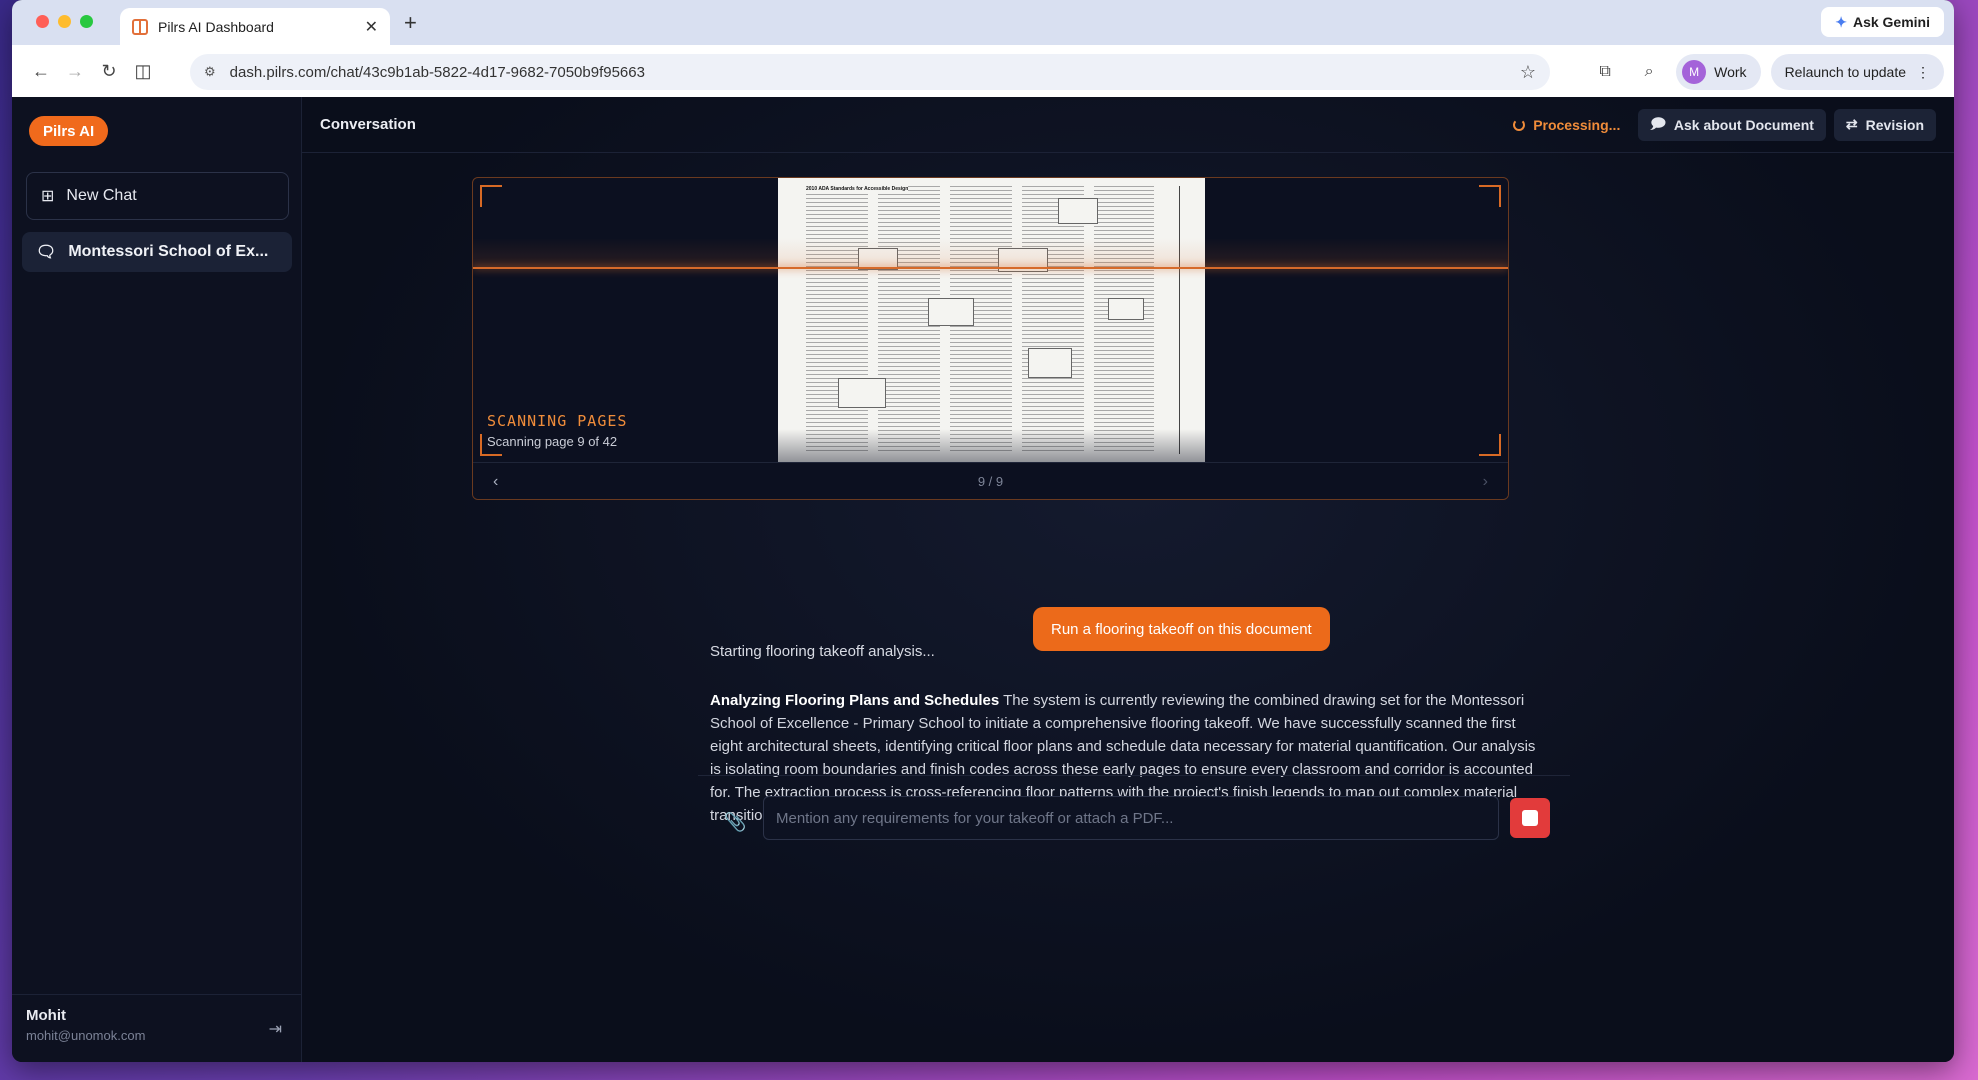 The height and width of the screenshot is (1080, 1978). Describe the element at coordinates (368, 124) in the screenshot. I see `page-title: Conversation` at that location.